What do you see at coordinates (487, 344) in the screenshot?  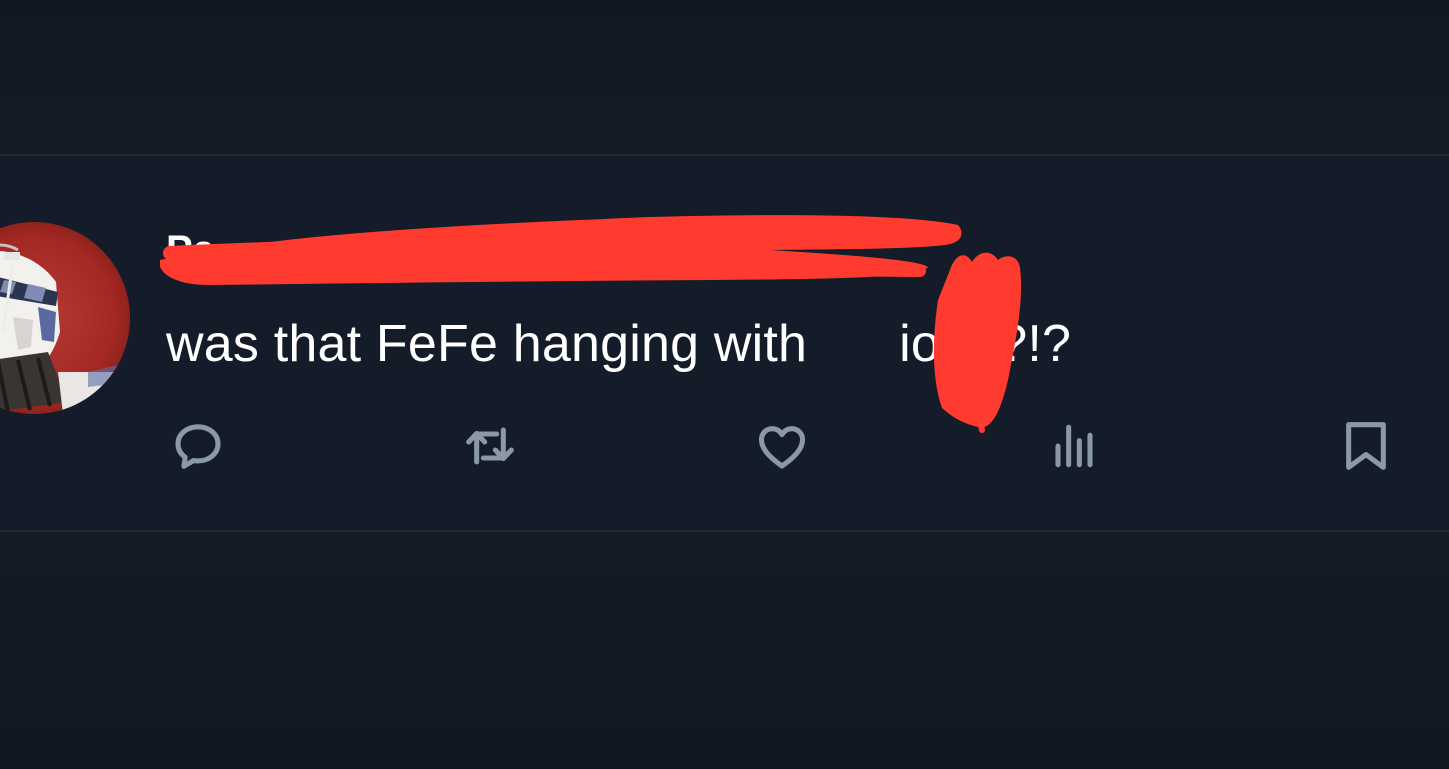 I see `post-text-before: was that FeFe hanging with` at bounding box center [487, 344].